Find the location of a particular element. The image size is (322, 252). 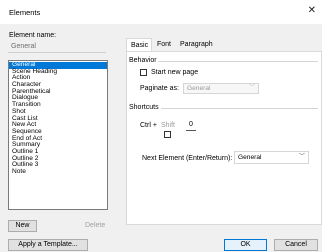

tab-font: Font is located at coordinates (163, 44).